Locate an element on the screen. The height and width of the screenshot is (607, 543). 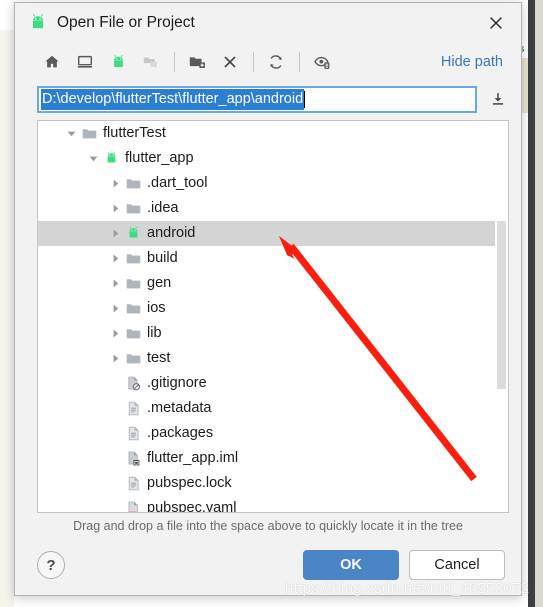
ok-button: OK is located at coordinates (351, 565).